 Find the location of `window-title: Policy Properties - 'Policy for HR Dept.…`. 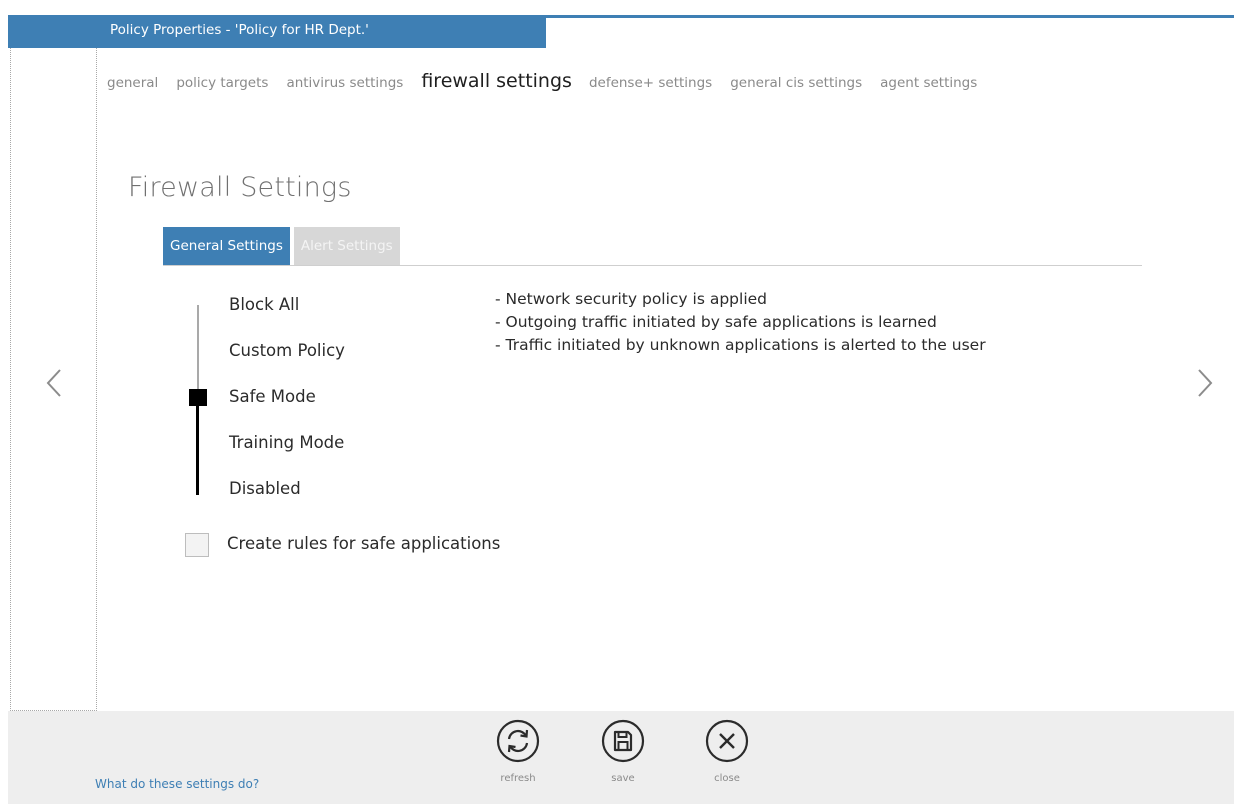

window-title: Policy Properties - 'Policy for HR Dept.… is located at coordinates (239, 30).